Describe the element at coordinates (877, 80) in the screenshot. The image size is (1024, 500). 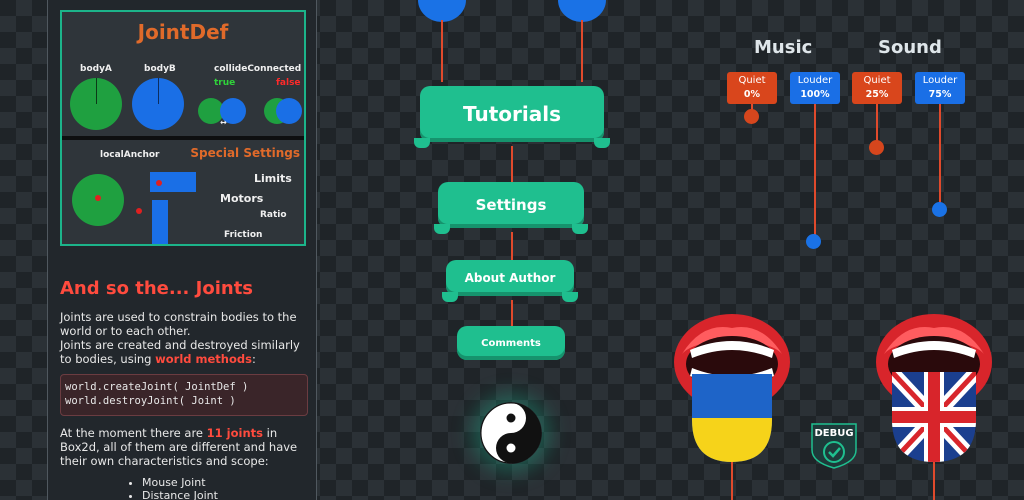
I see `sound-quiet-label: Quiet` at that location.